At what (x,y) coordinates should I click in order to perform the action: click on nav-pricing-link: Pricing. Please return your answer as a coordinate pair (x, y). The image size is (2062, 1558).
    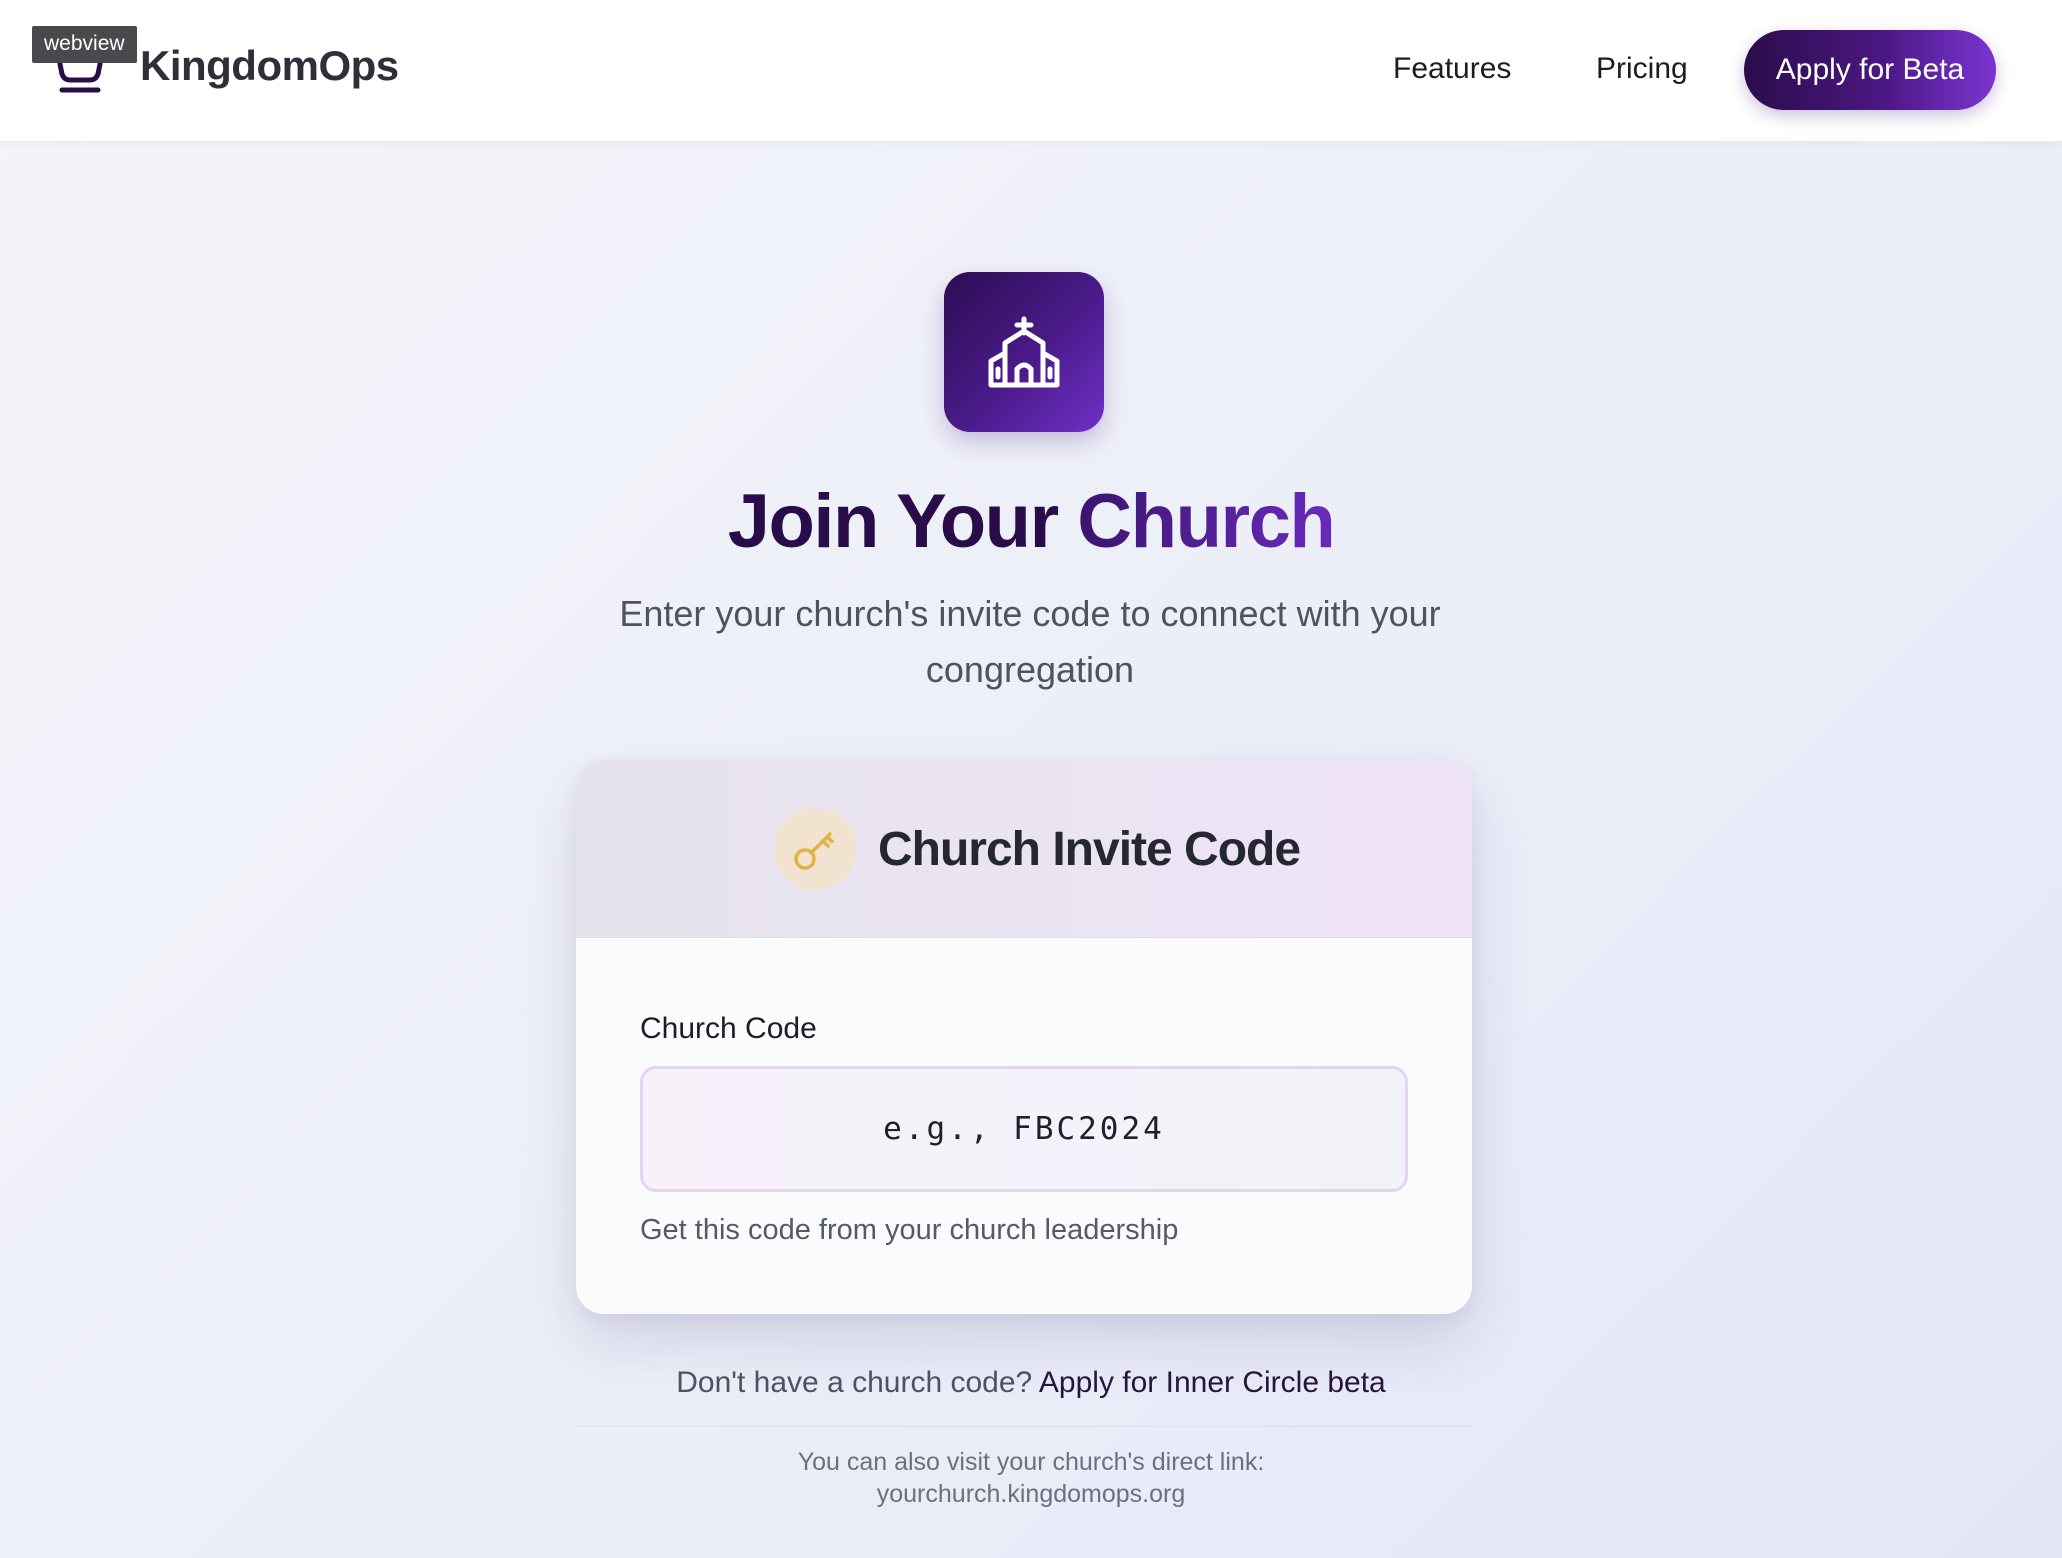
    Looking at the image, I should click on (1642, 69).